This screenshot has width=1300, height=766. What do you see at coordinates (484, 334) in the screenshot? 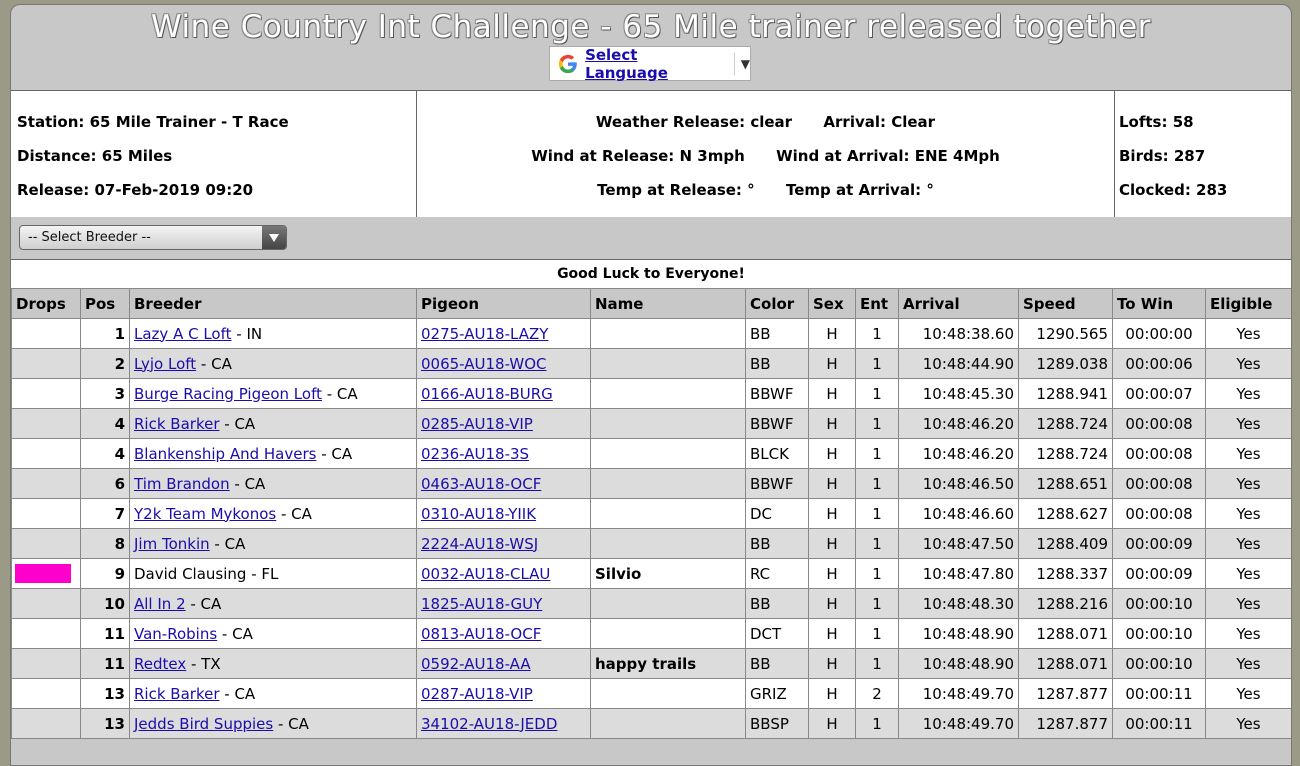
I see `pigeon-link: 0275-AU18-LAZY` at bounding box center [484, 334].